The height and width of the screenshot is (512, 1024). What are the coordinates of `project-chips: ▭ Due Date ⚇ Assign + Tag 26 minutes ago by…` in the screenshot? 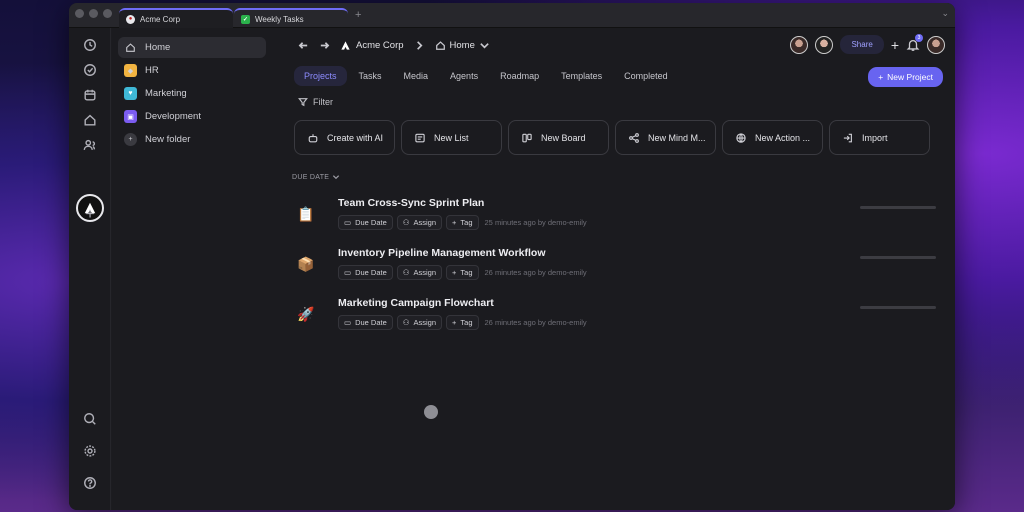 It's located at (462, 272).